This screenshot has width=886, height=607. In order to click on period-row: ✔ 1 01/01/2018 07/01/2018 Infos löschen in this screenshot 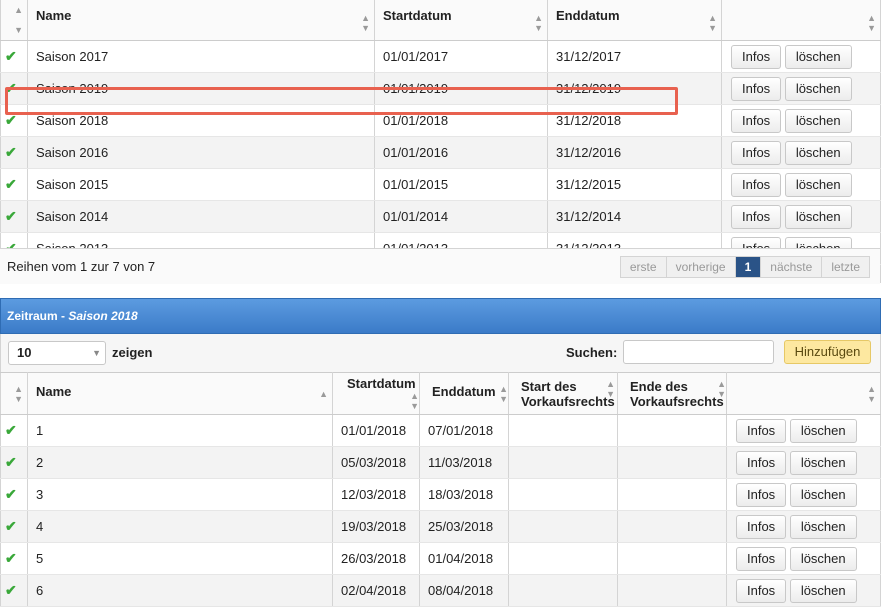, I will do `click(440, 430)`.